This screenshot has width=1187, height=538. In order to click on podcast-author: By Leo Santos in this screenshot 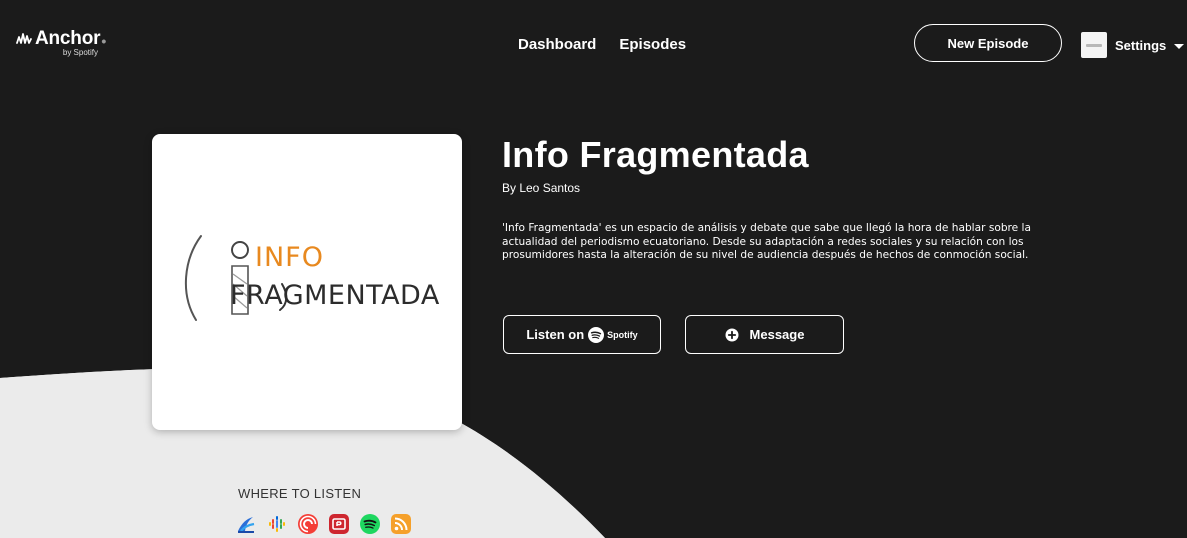, I will do `click(541, 188)`.